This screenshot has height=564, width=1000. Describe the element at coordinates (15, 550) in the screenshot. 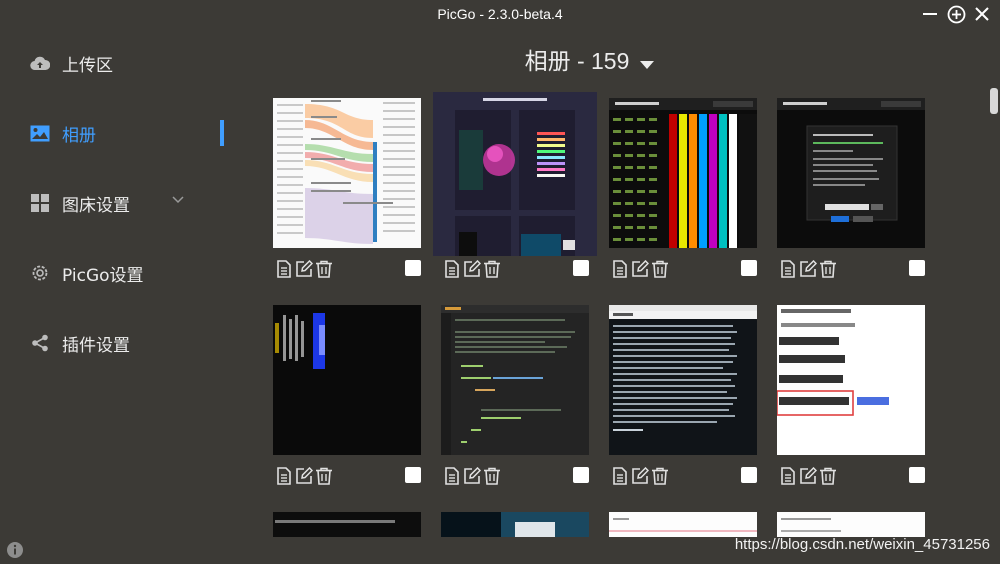

I see `info-icon` at that location.